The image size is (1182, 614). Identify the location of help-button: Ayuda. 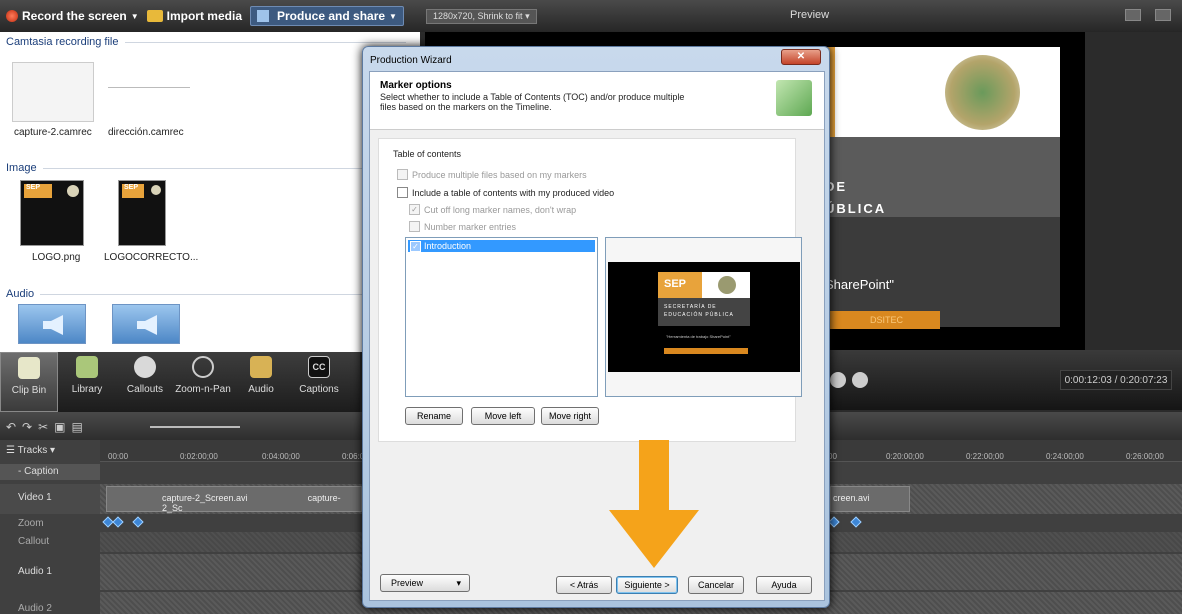
(784, 585).